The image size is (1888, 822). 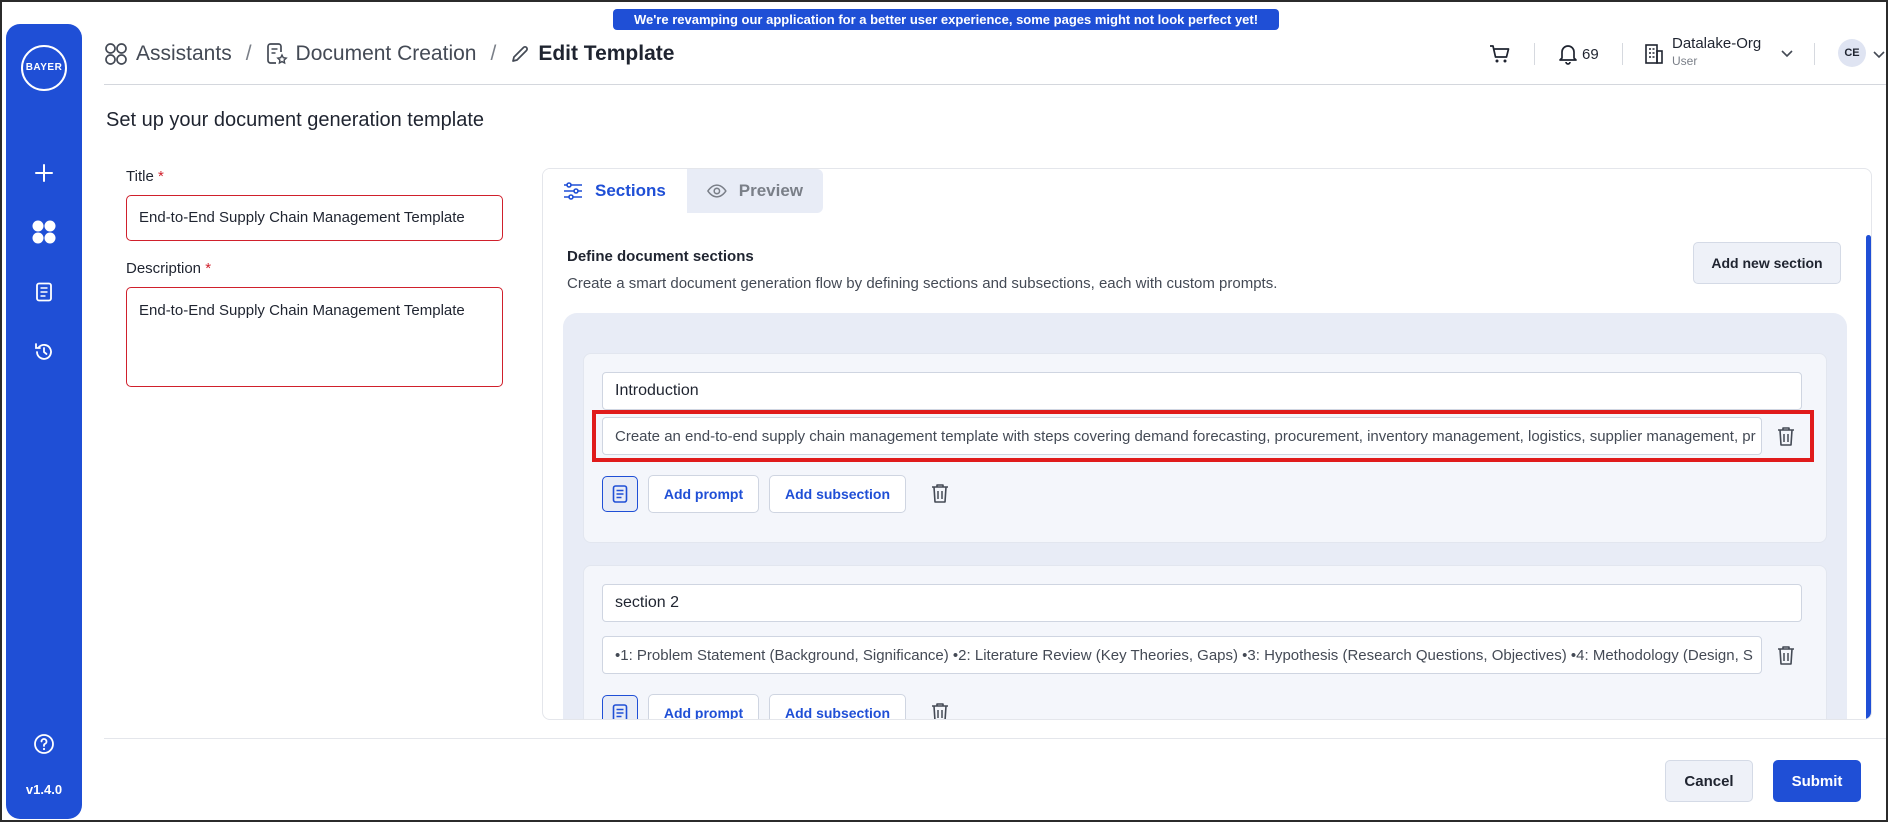 I want to click on bell-icon, so click(x=1568, y=55).